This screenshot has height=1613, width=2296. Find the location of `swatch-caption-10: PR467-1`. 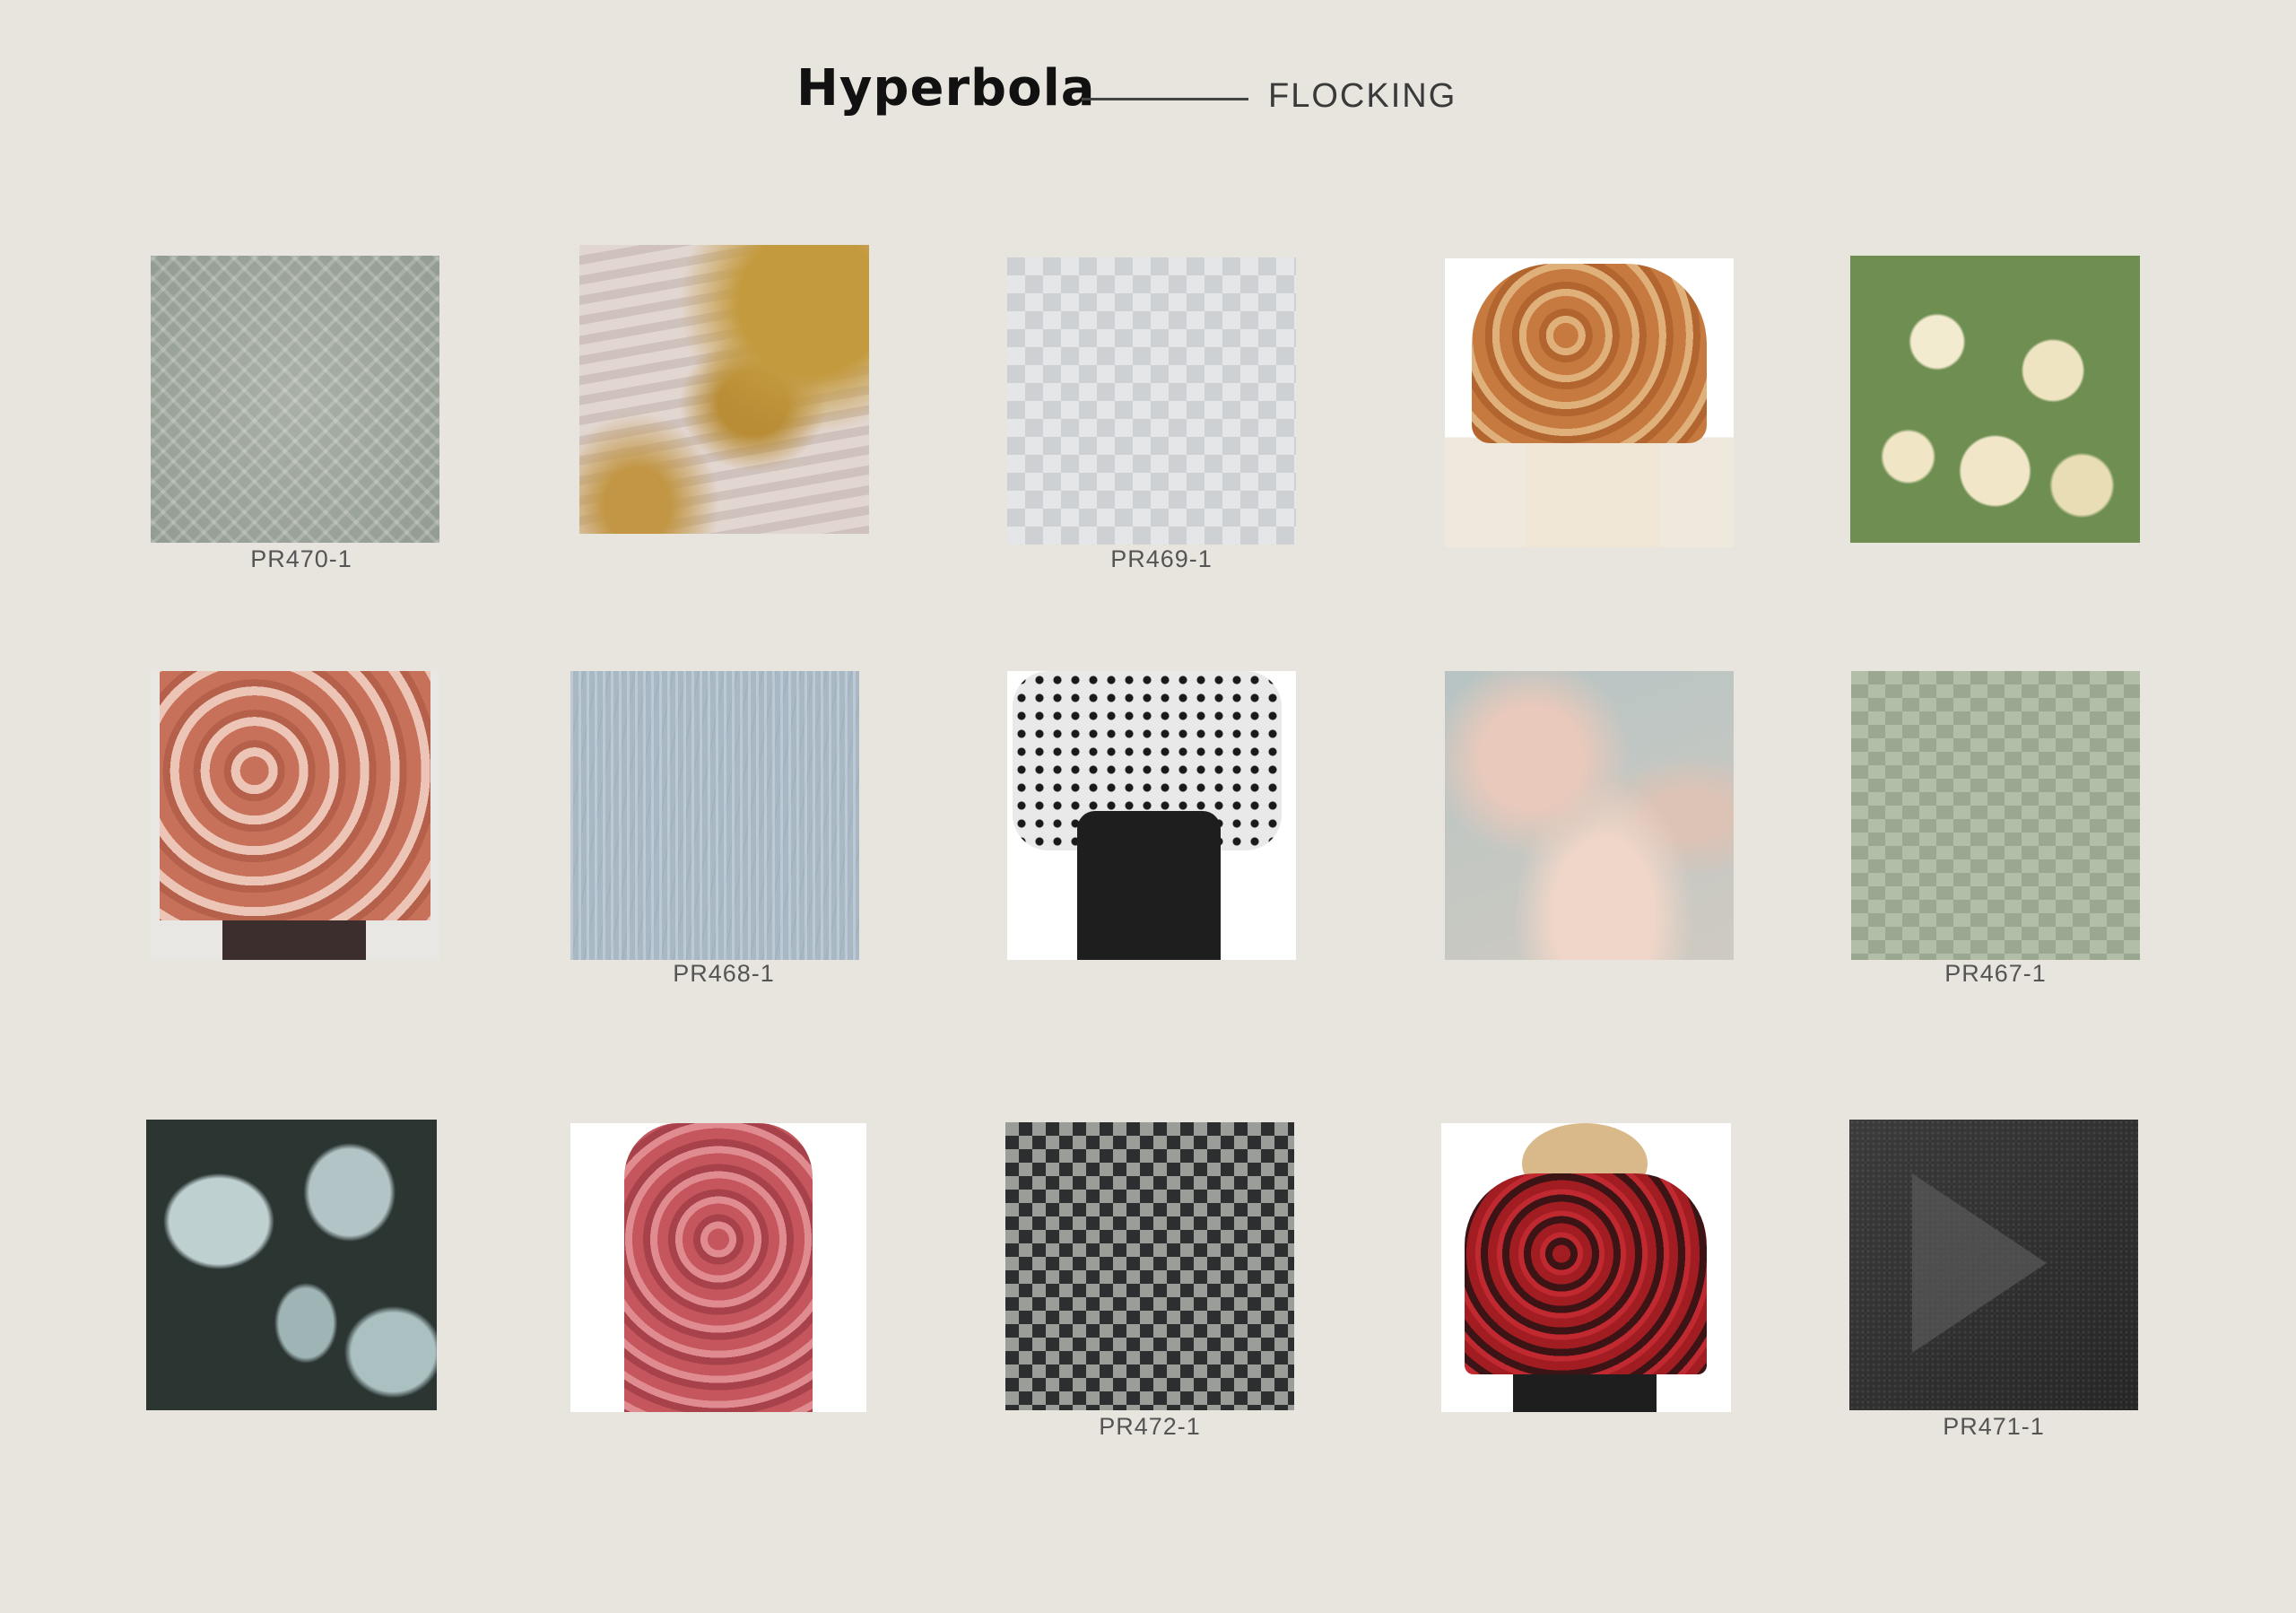

swatch-caption-10: PR467-1 is located at coordinates (1995, 973).